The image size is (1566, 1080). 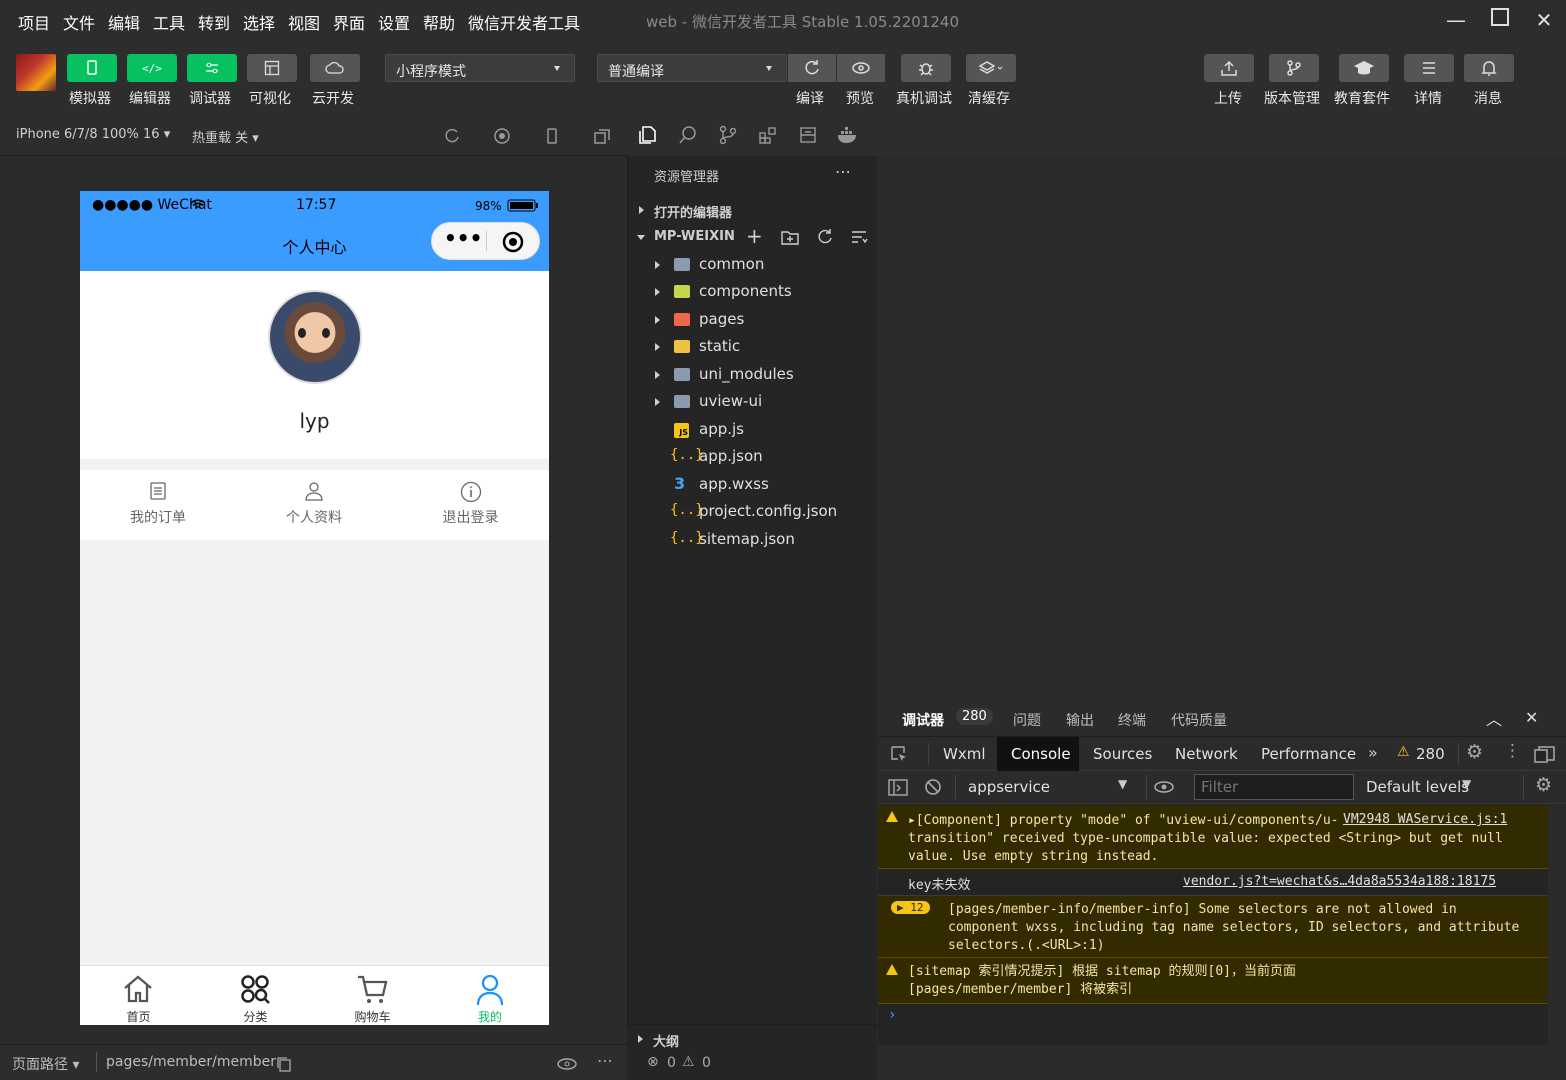 What do you see at coordinates (692, 68) in the screenshot?
I see `compile-select: 普通编译` at bounding box center [692, 68].